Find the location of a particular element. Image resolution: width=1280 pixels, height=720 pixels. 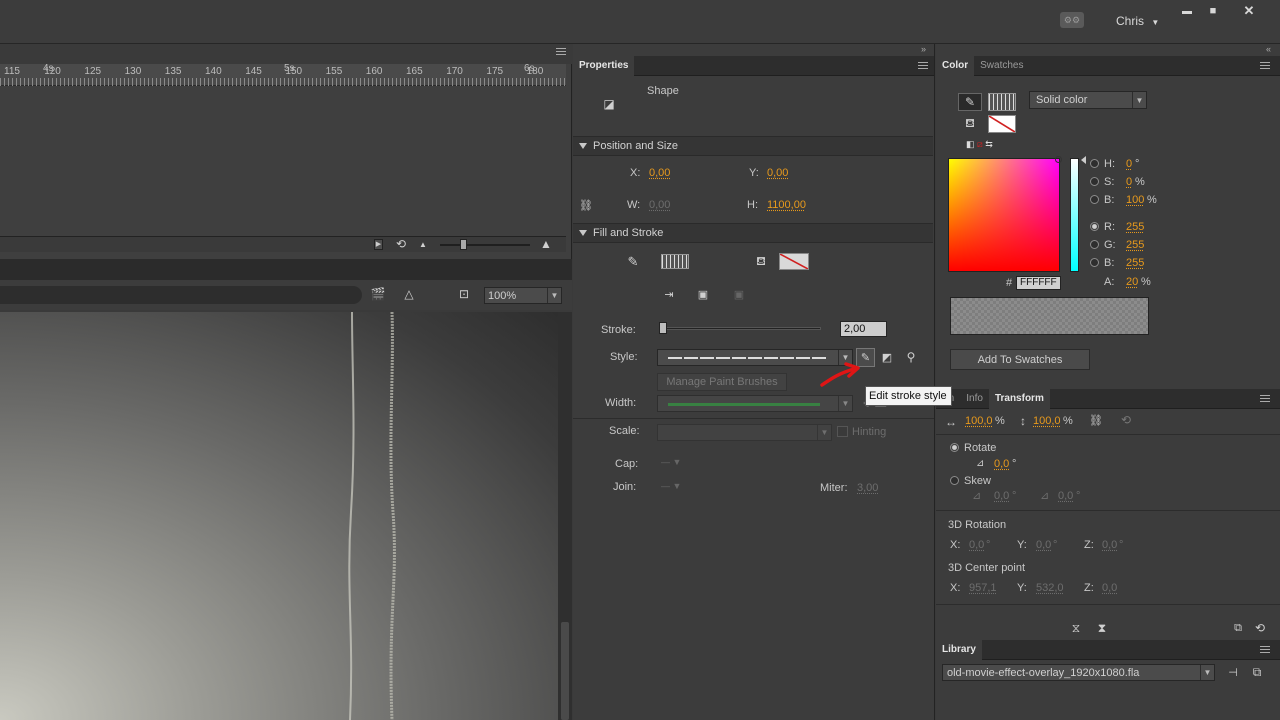

link-icon: ⛓ is located at coordinates (586, 205).